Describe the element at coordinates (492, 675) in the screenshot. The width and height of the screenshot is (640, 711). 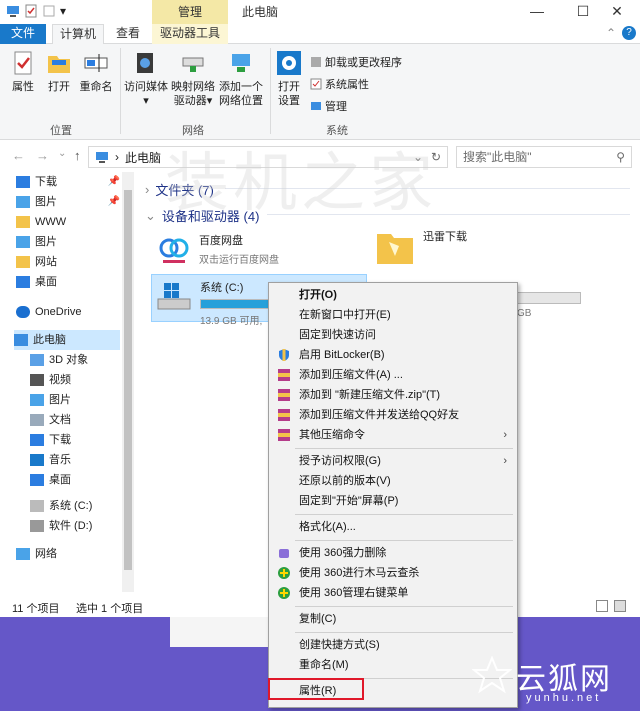
I see `star-logo-icon` at that location.